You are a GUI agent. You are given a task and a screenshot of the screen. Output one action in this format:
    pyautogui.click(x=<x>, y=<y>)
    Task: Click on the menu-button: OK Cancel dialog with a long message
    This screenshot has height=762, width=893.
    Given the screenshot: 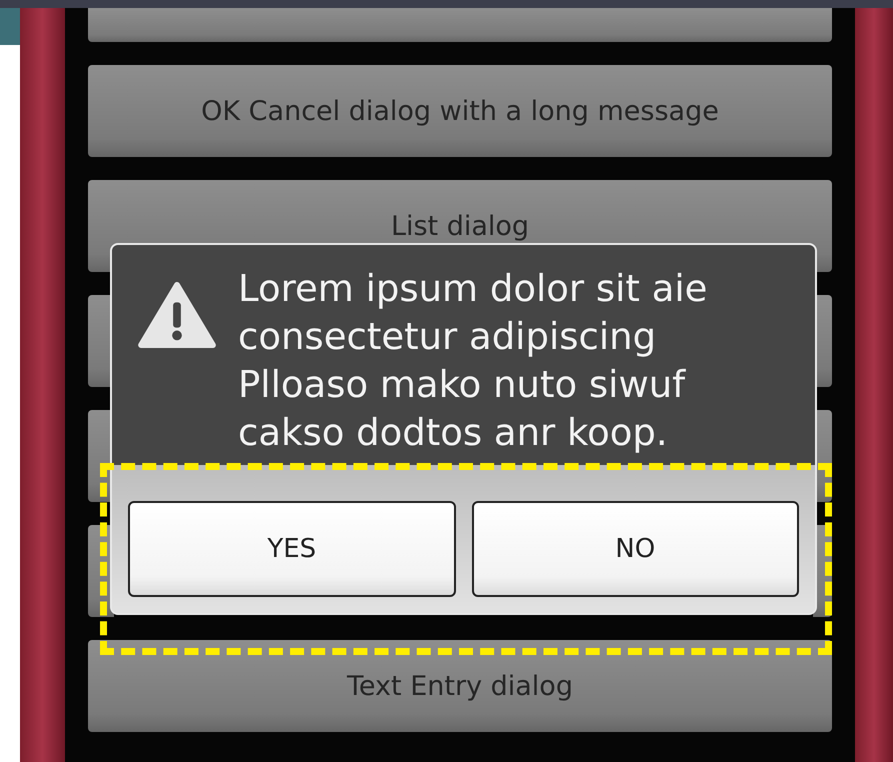 What is the action you would take?
    pyautogui.click(x=460, y=111)
    